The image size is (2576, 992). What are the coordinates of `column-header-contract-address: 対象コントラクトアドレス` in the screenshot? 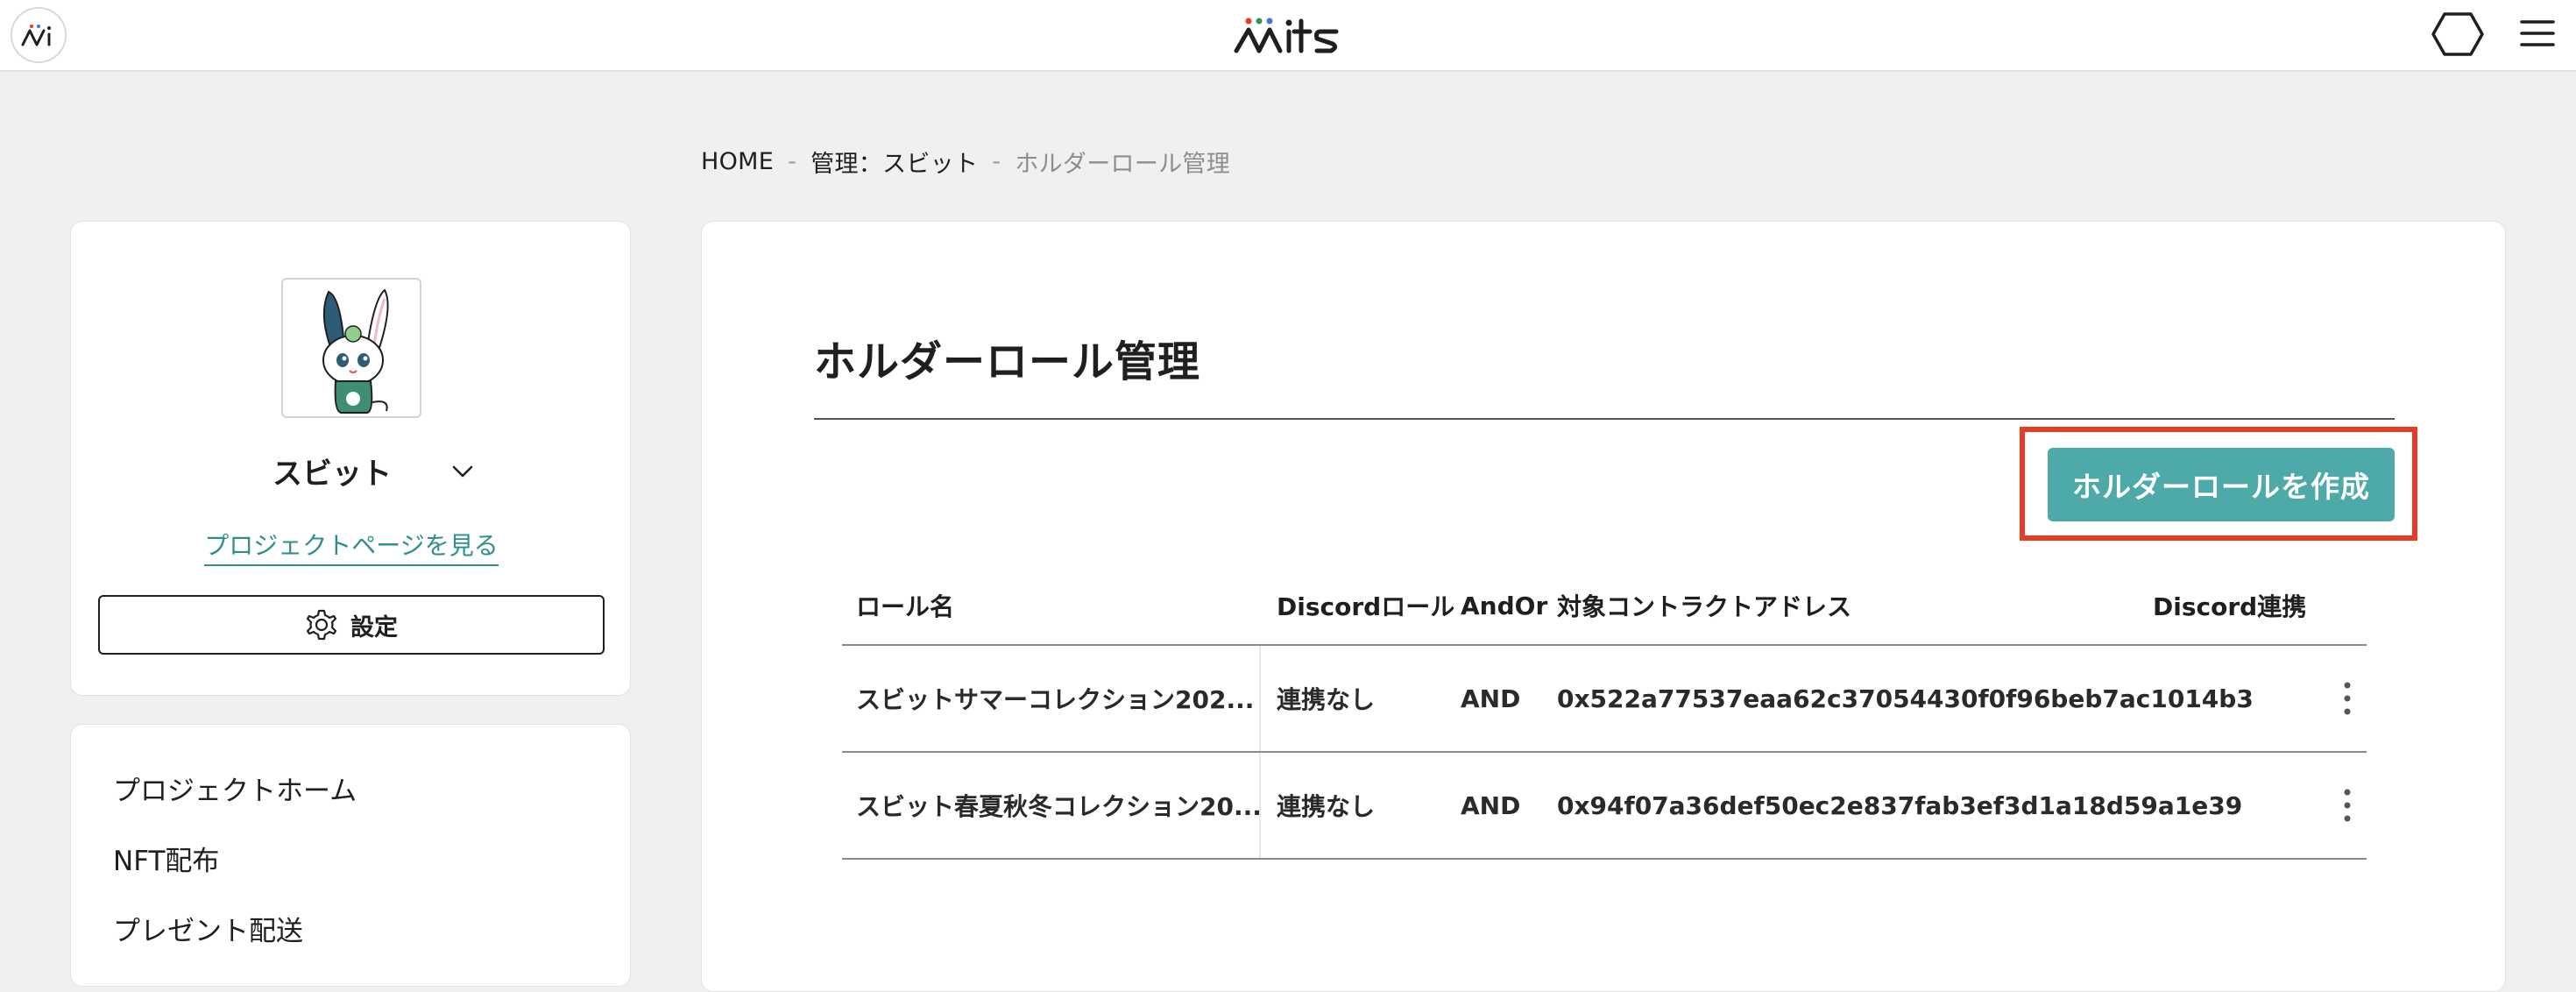 It's located at (1704, 606).